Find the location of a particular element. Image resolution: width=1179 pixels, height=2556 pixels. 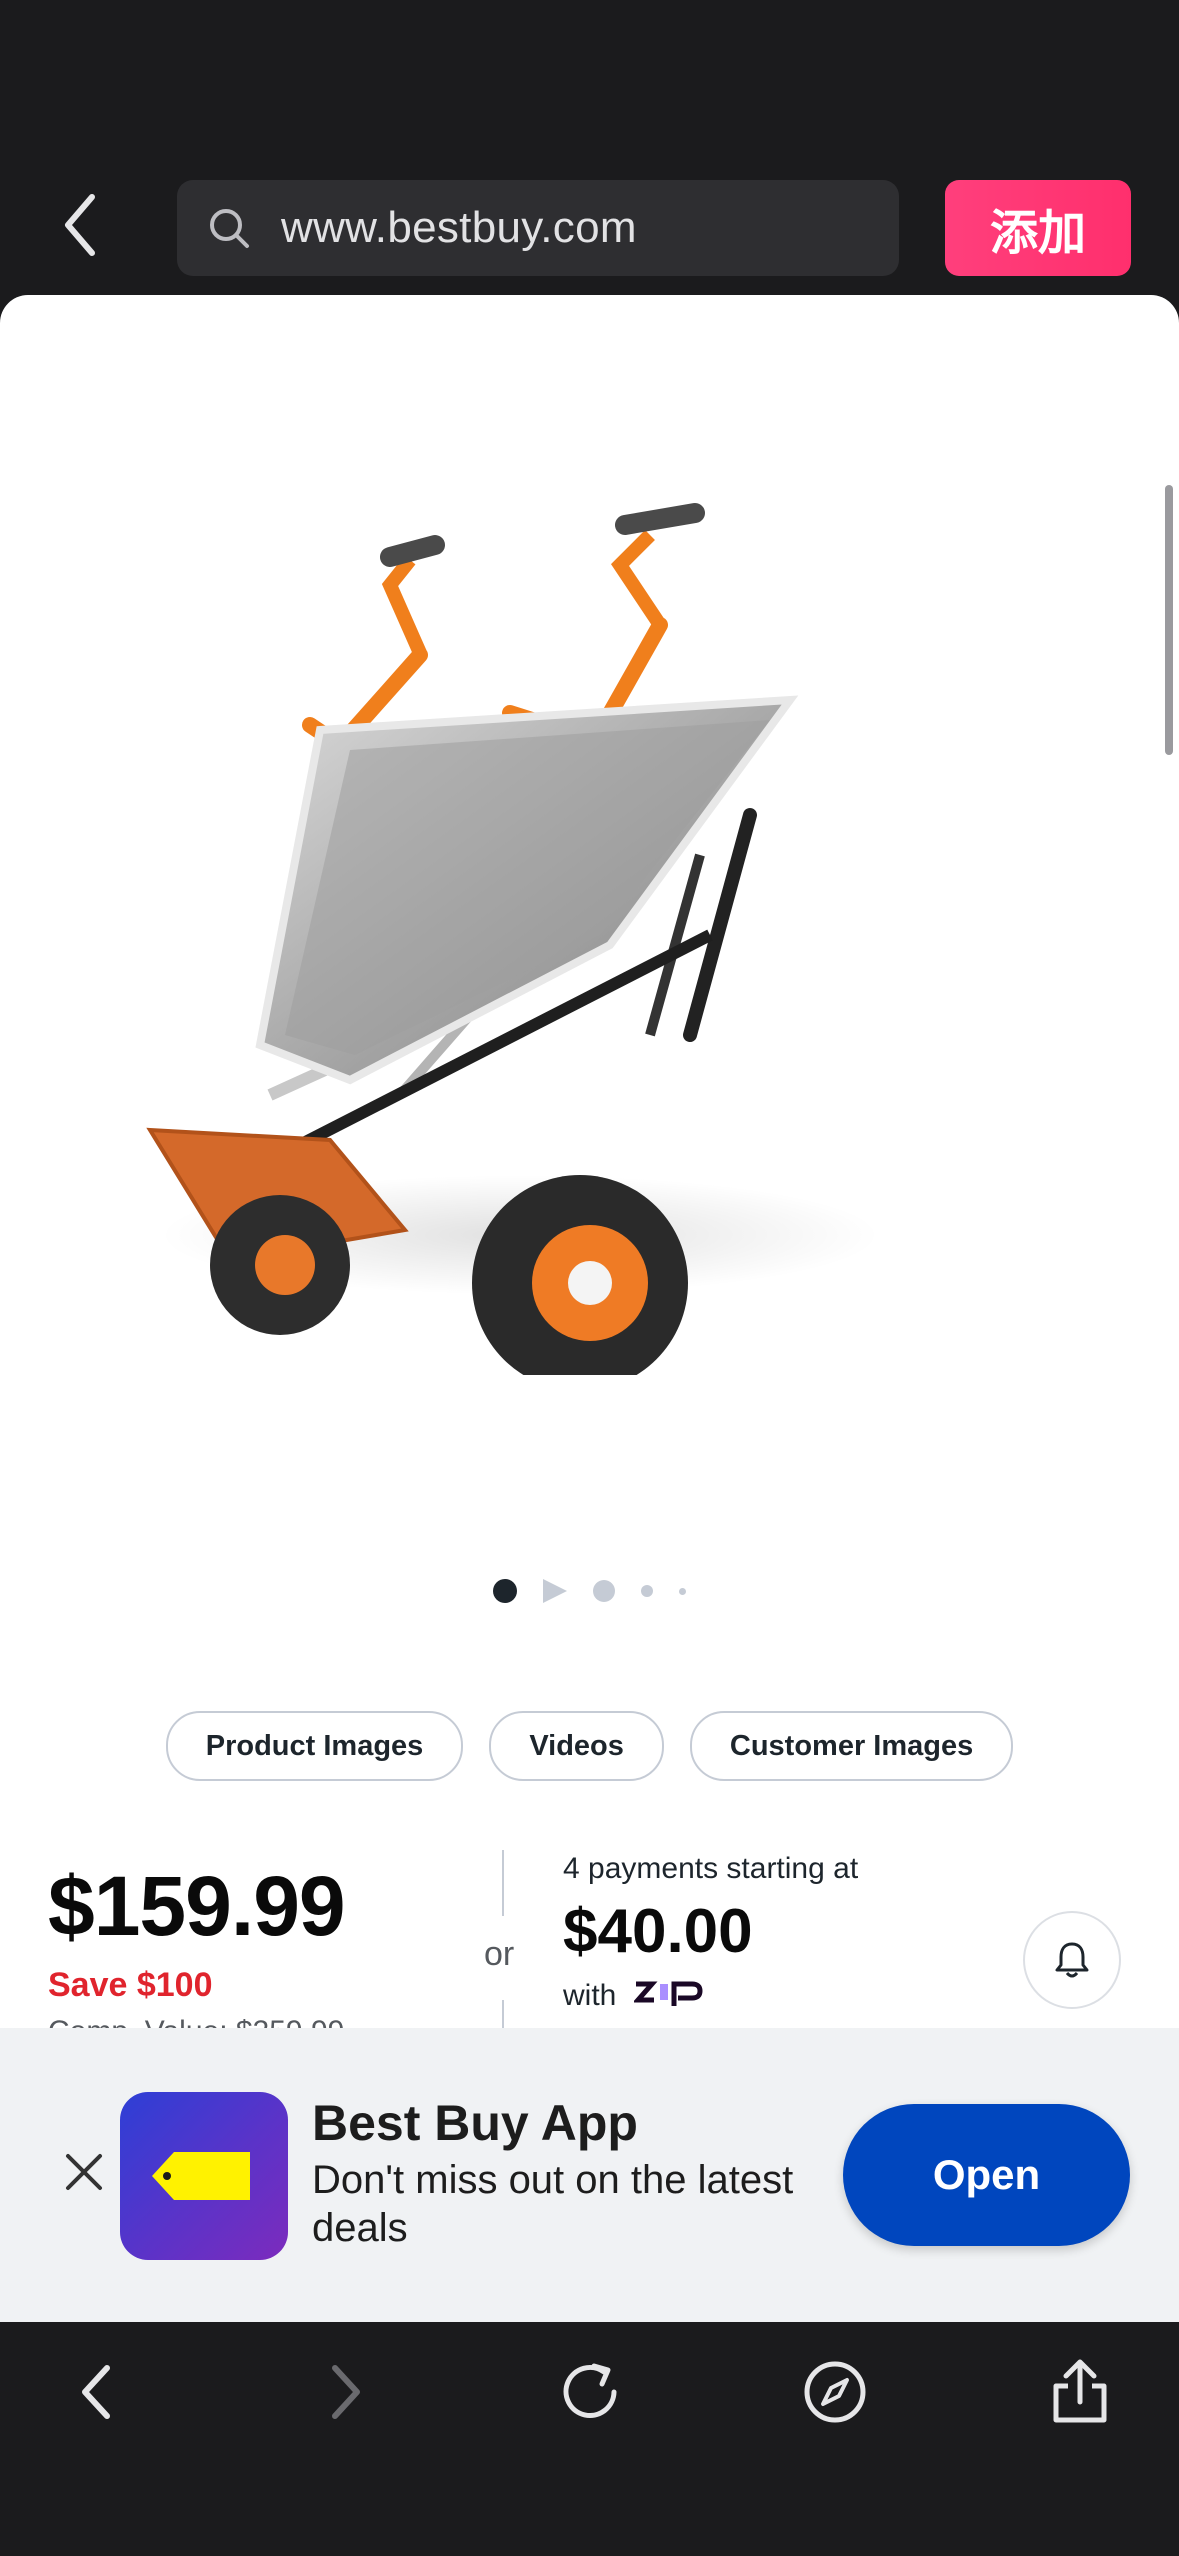

app-icon is located at coordinates (204, 2176).